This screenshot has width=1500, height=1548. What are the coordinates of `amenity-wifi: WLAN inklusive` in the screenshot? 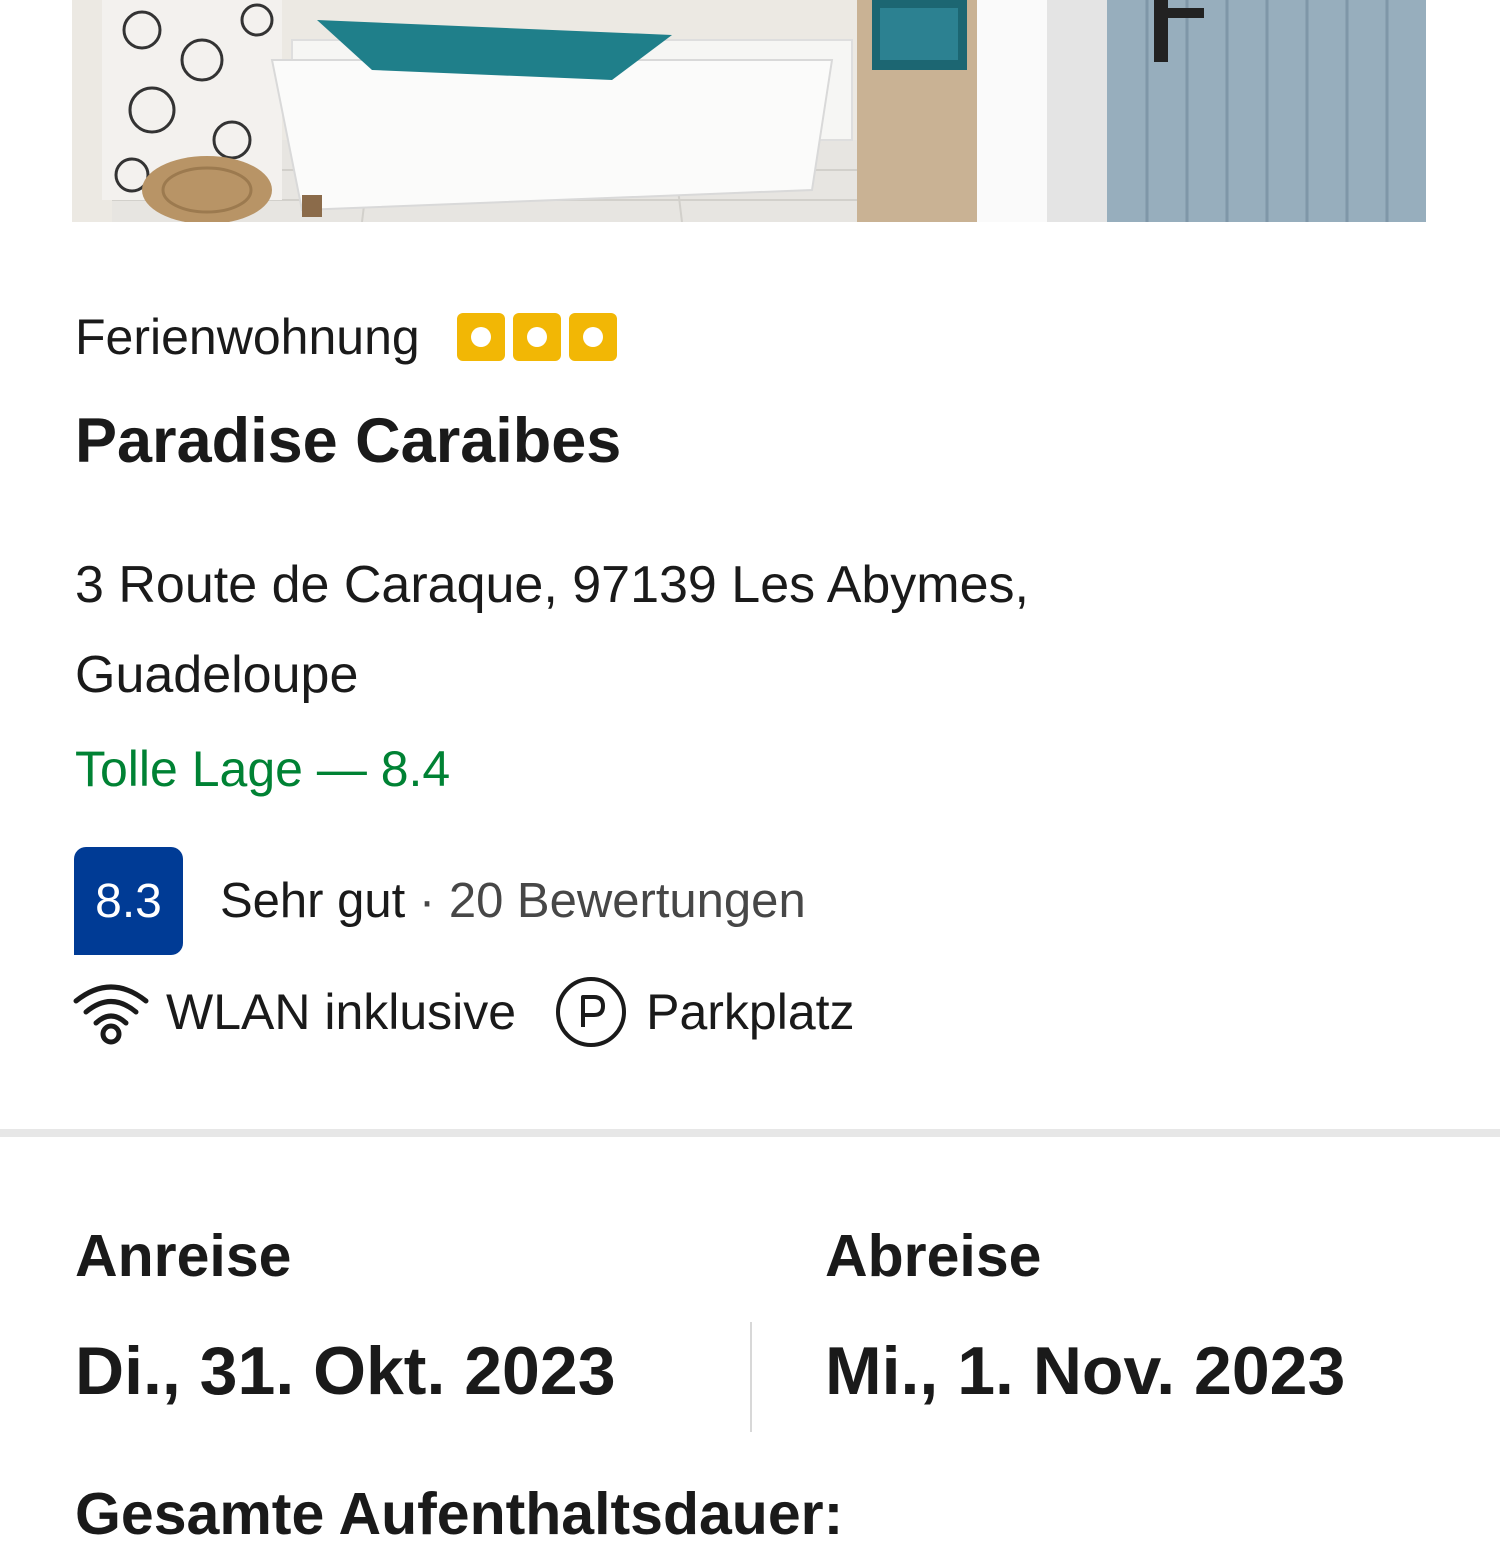 It's located at (294, 1012).